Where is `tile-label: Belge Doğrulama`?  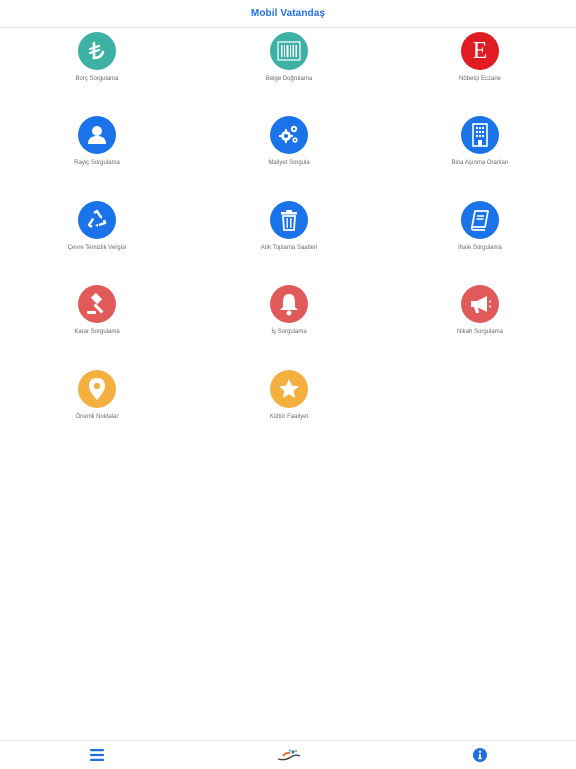
tile-label: Belge Doğrulama is located at coordinates (289, 79).